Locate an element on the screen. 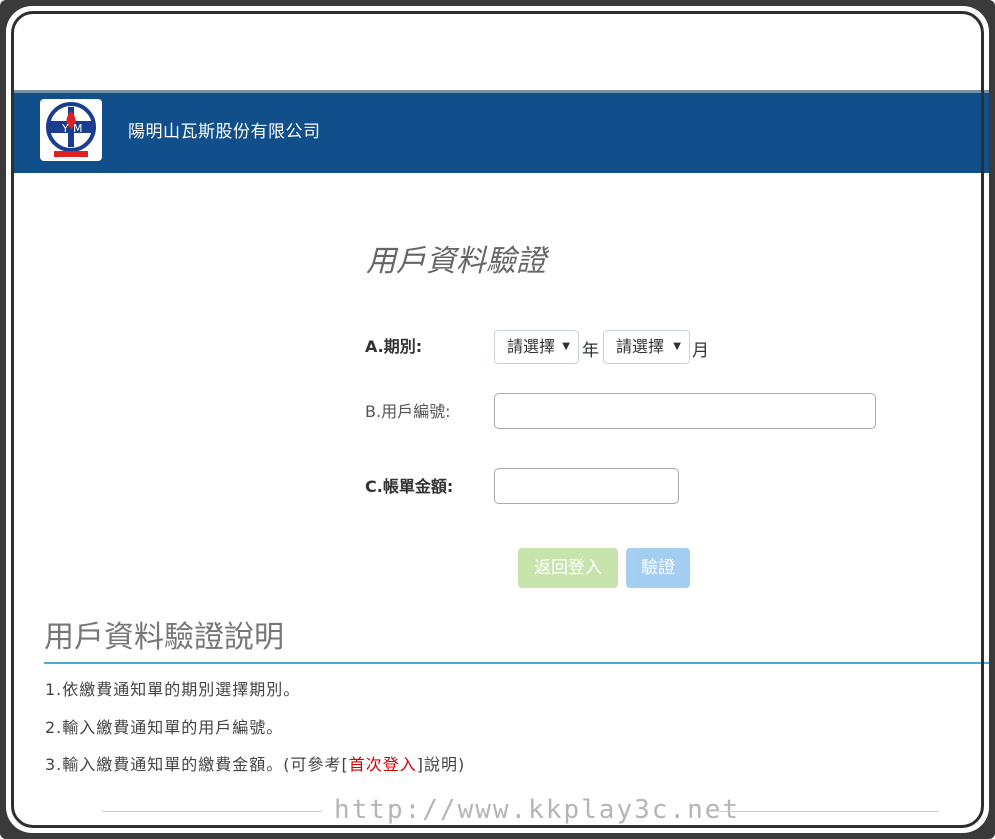 The image size is (995, 839). help-title: 用戶資料驗證說明 is located at coordinates (164, 637).